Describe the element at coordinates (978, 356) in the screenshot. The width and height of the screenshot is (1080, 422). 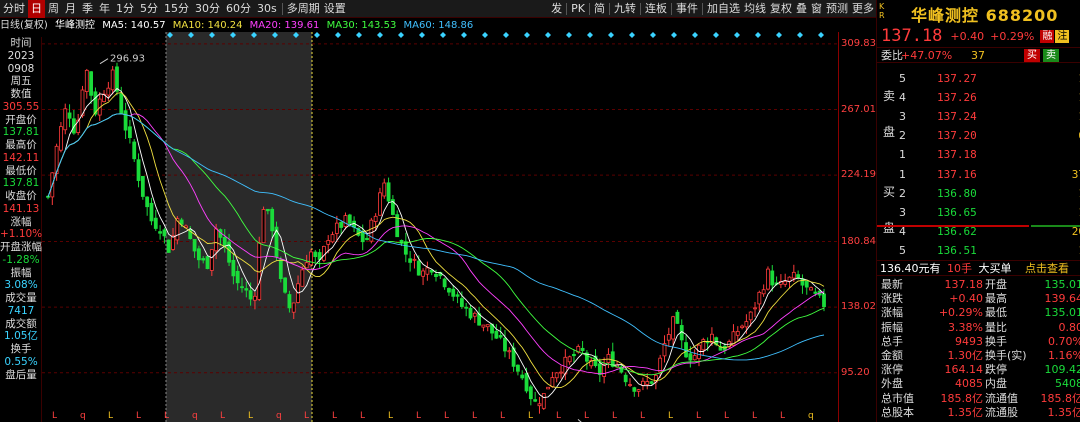
I see `stat-row: 金额 1.30亿 换手(实) 1.16%` at that location.